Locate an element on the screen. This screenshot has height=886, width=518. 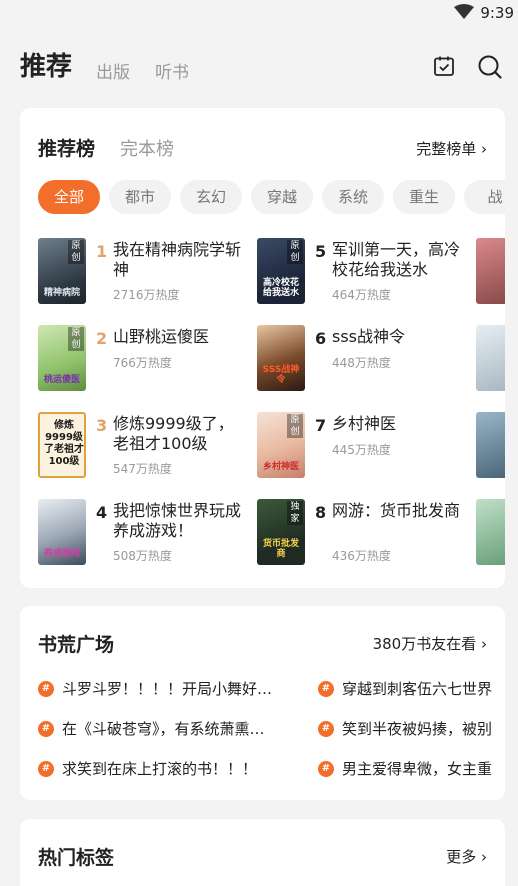
book-heat: 445万热度 is located at coordinates (361, 450).